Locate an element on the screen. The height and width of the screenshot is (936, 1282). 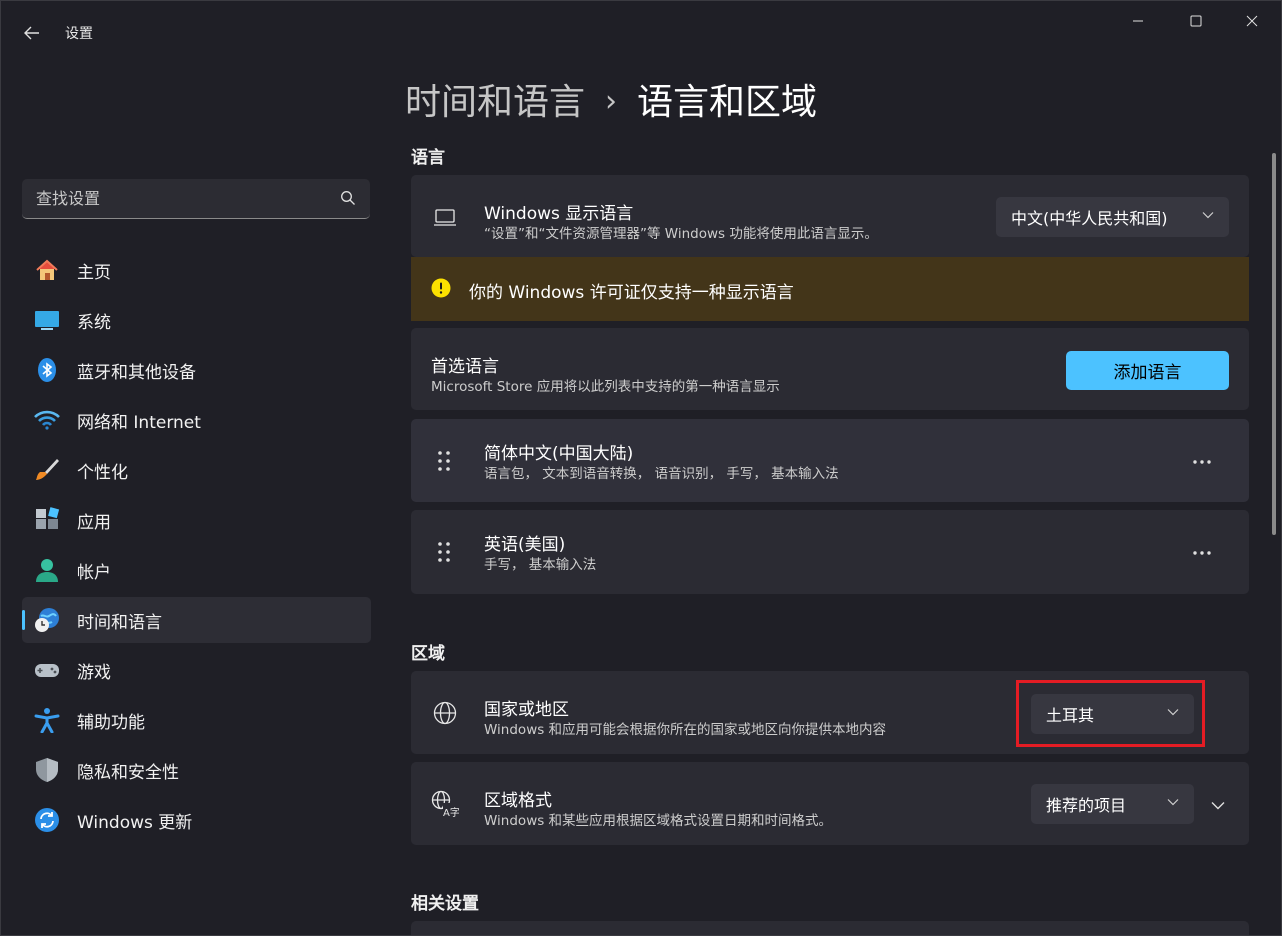
breadcrumb: 时间和语言 › 语言和区域 is located at coordinates (611, 99).